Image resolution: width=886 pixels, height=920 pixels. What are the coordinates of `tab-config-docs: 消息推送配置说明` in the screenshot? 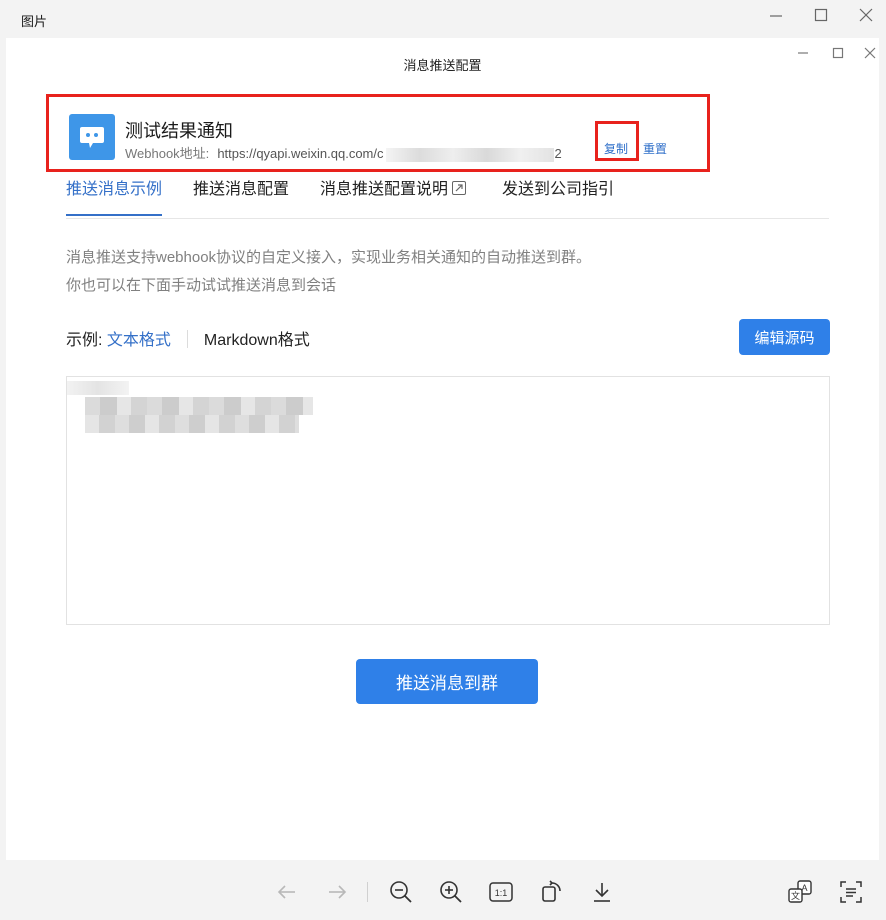 It's located at (393, 197).